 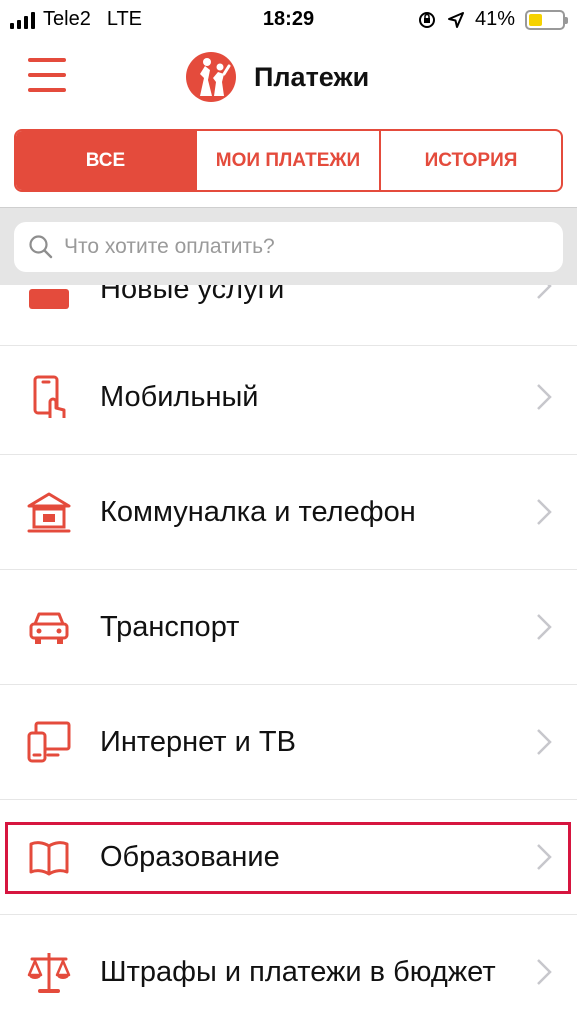 What do you see at coordinates (258, 511) in the screenshot?
I see `category-label: Коммуналка и телефон` at bounding box center [258, 511].